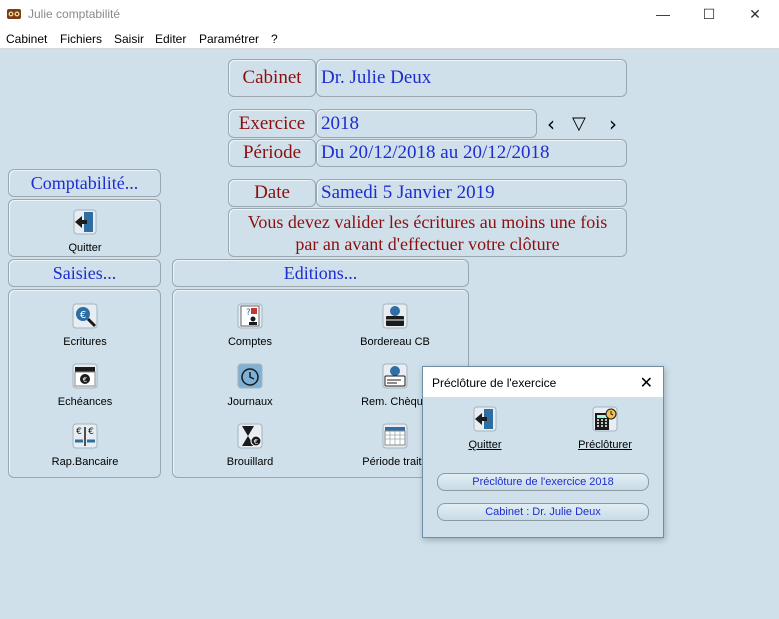 The width and height of the screenshot is (779, 619). I want to click on bordereau-cb-label: Bordereau CB, so click(395, 342).